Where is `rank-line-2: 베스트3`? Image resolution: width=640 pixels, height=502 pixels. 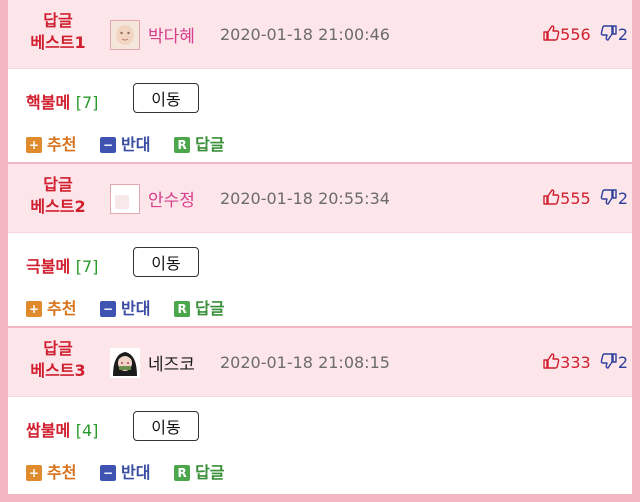 rank-line-2: 베스트3 is located at coordinates (58, 370).